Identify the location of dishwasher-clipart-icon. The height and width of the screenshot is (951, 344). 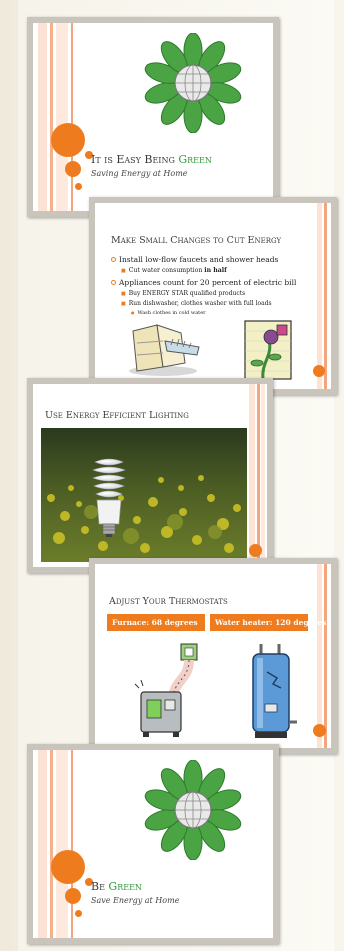
(164, 350).